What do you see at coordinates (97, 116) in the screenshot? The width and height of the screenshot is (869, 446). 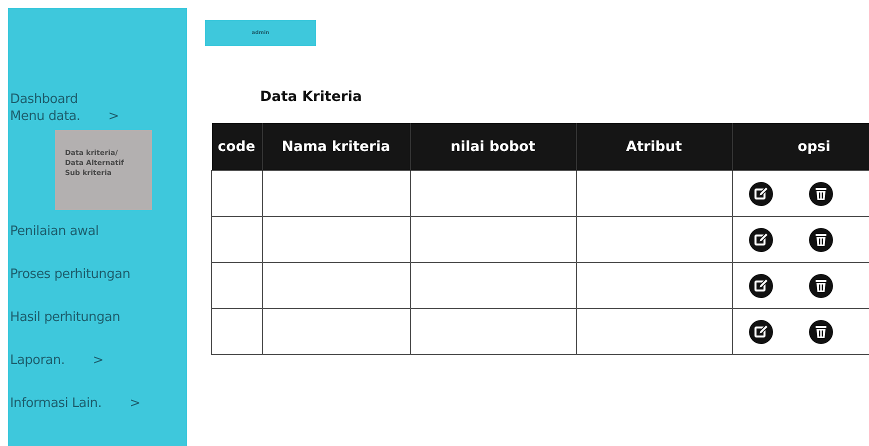 I see `sidebar-menu-item: Menu data. >` at bounding box center [97, 116].